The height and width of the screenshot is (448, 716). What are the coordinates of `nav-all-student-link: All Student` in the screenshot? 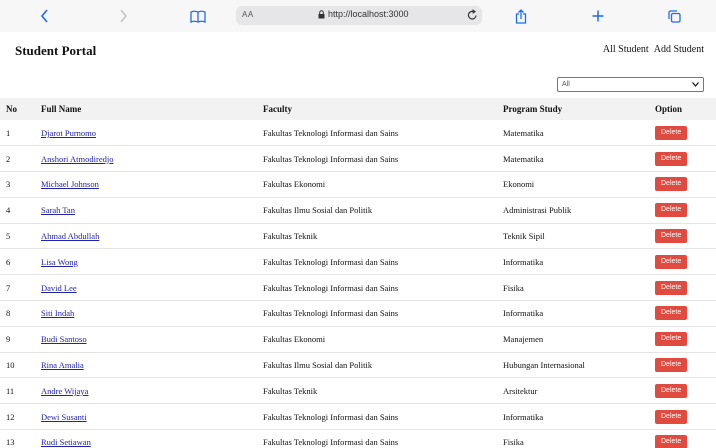 It's located at (626, 49).